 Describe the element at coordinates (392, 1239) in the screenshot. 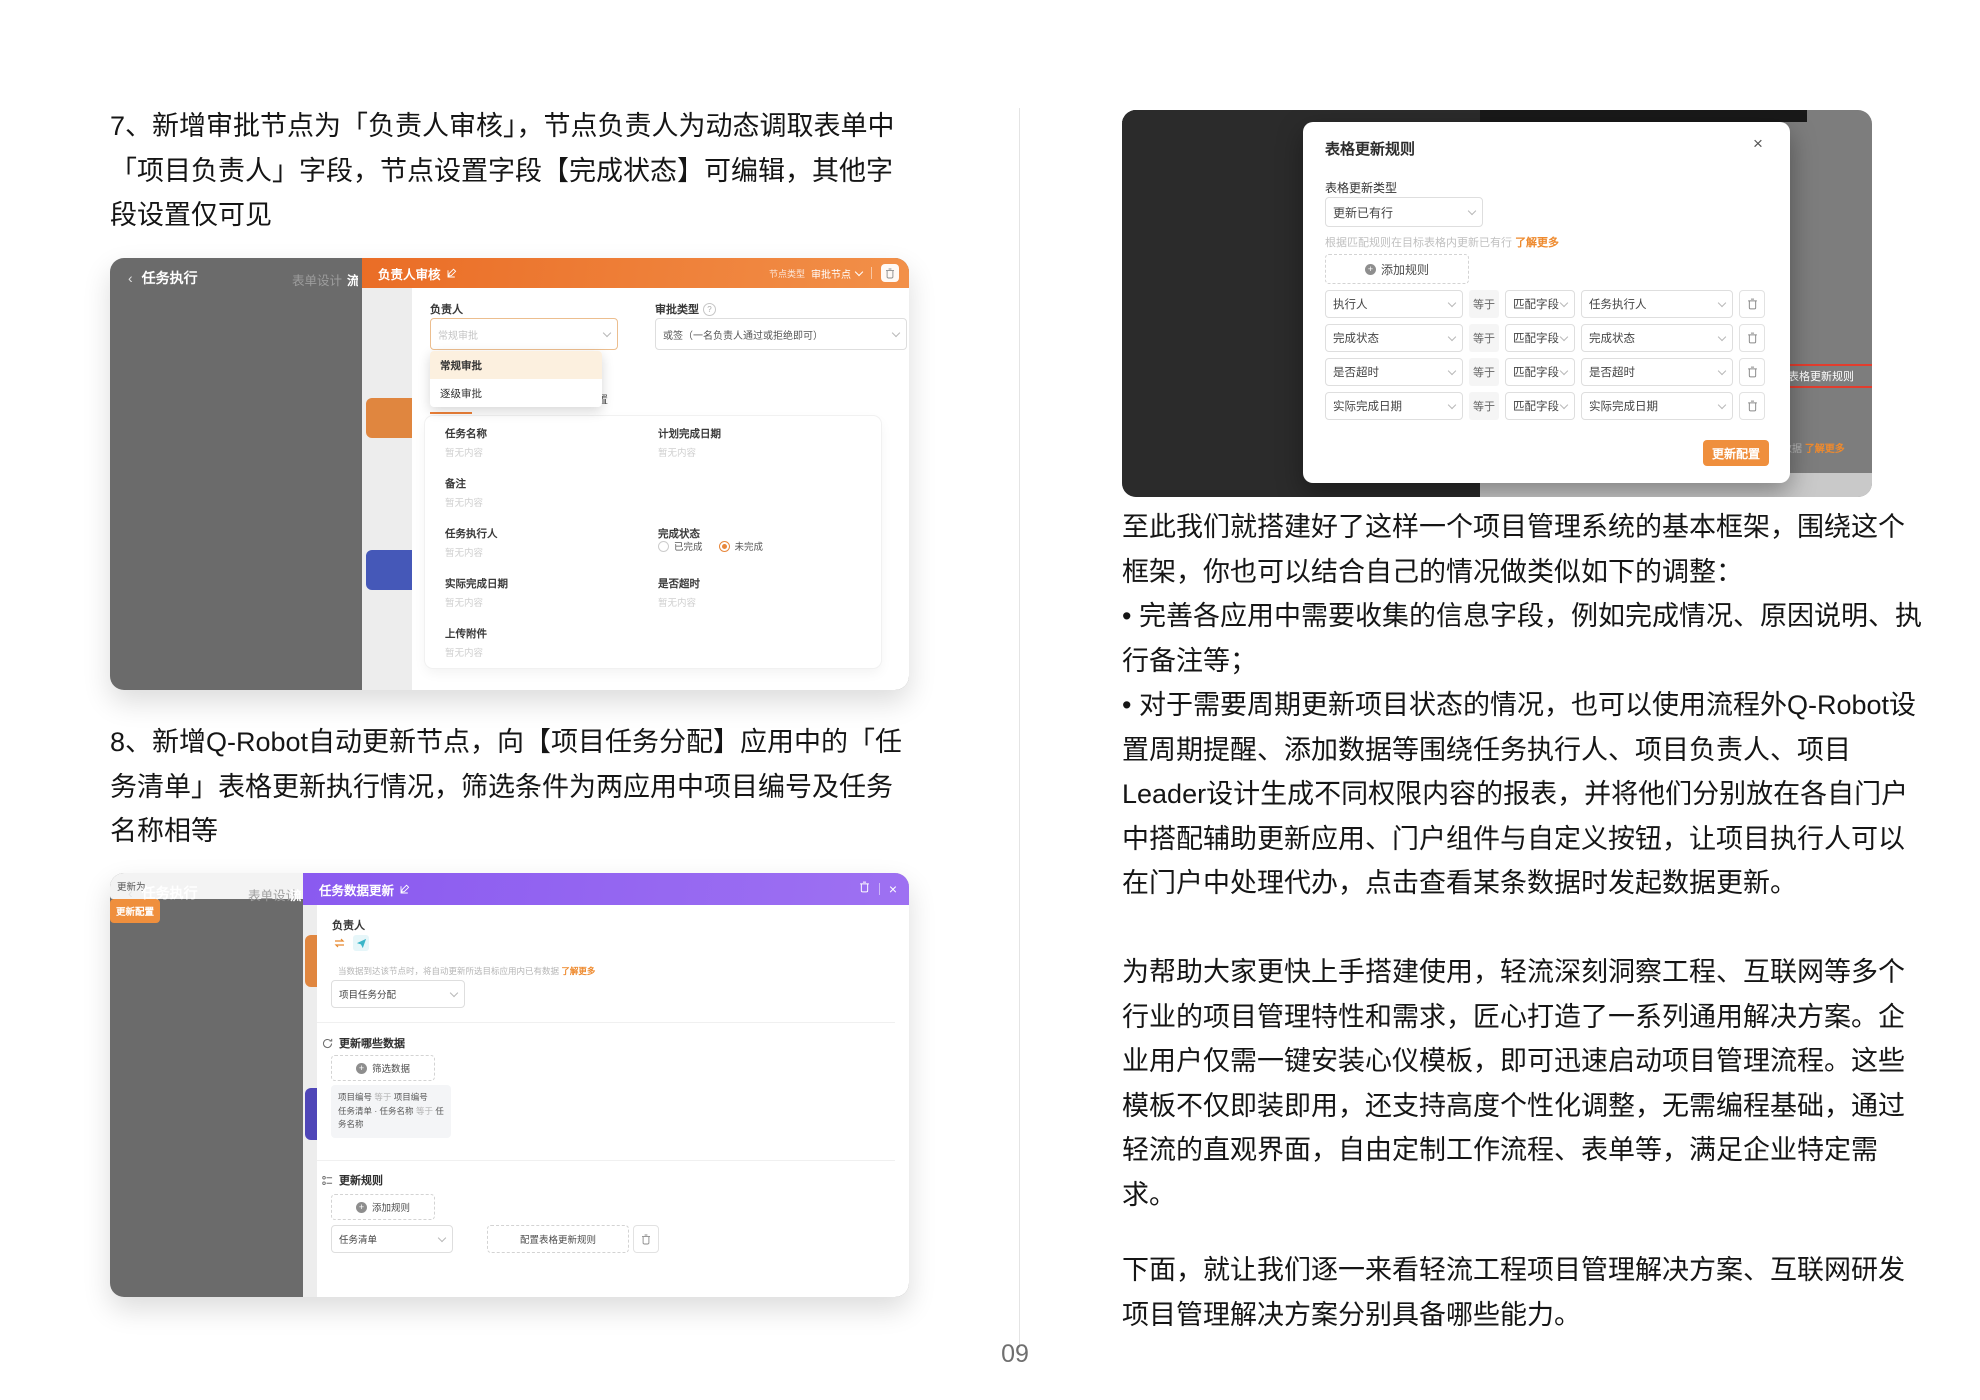

I see `rule-table-select: 任务清单` at that location.